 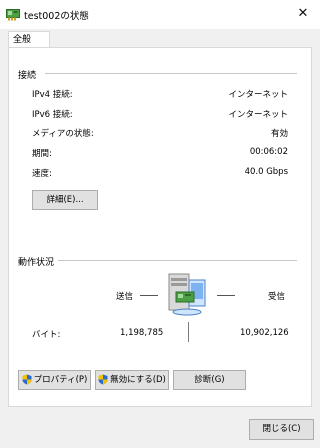 I want to click on received-label: 受信, so click(x=277, y=297).